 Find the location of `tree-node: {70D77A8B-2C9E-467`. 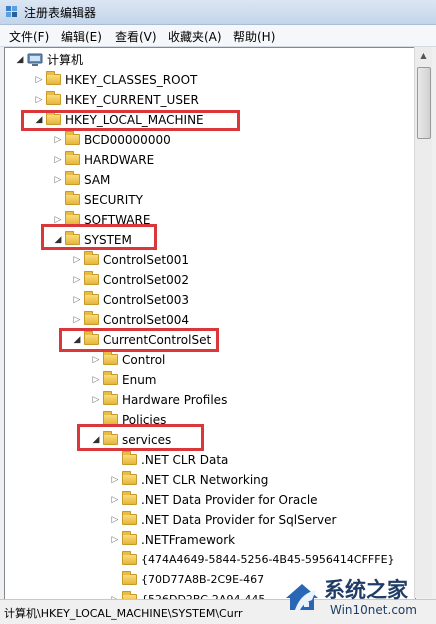

tree-node: {70D77A8B-2C9E-467 is located at coordinates (187, 580).